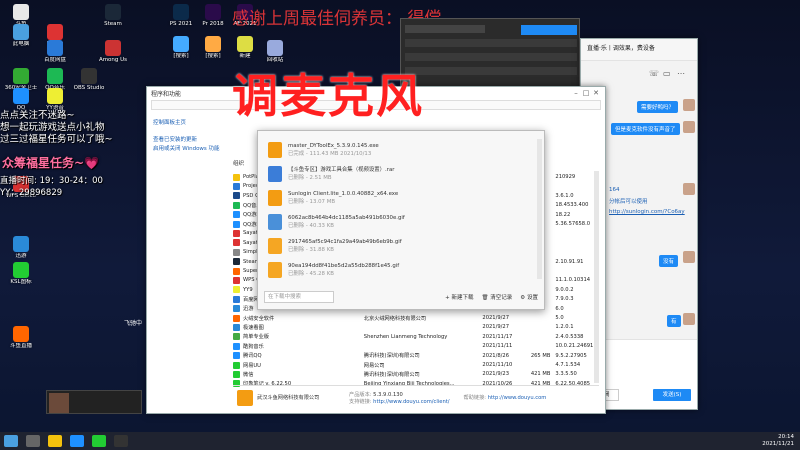 The image size is (800, 450). What do you see at coordinates (416, 327) in the screenshot?
I see `program-row: 极速看图 2021/9/27 1.2.0.1` at bounding box center [416, 327].